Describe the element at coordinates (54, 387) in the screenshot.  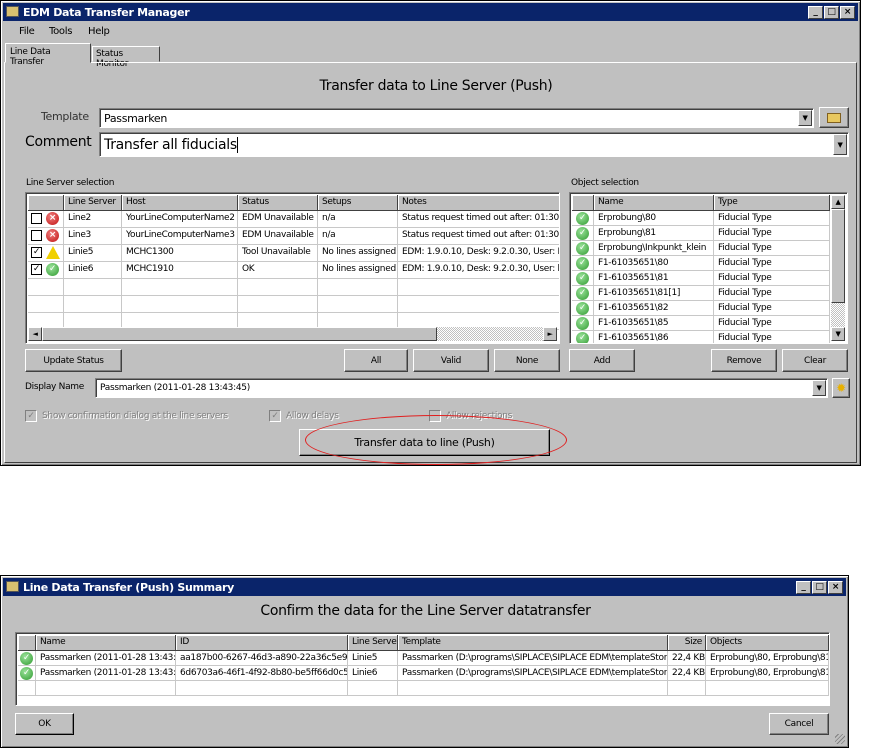
I see `display-name-label: Display Name` at that location.